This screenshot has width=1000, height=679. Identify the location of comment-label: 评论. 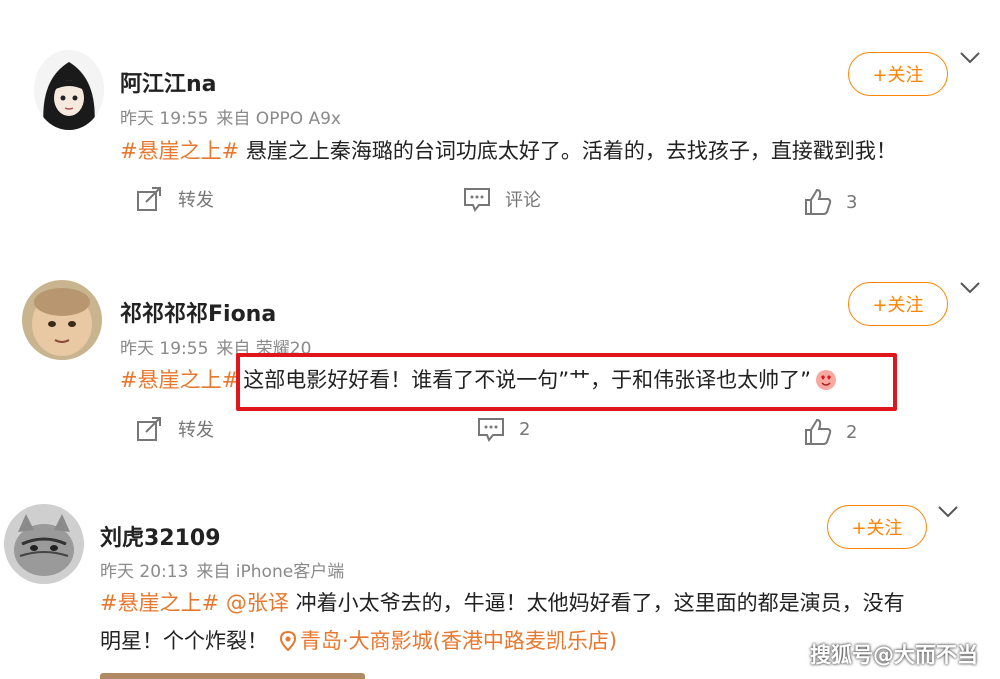
(523, 200).